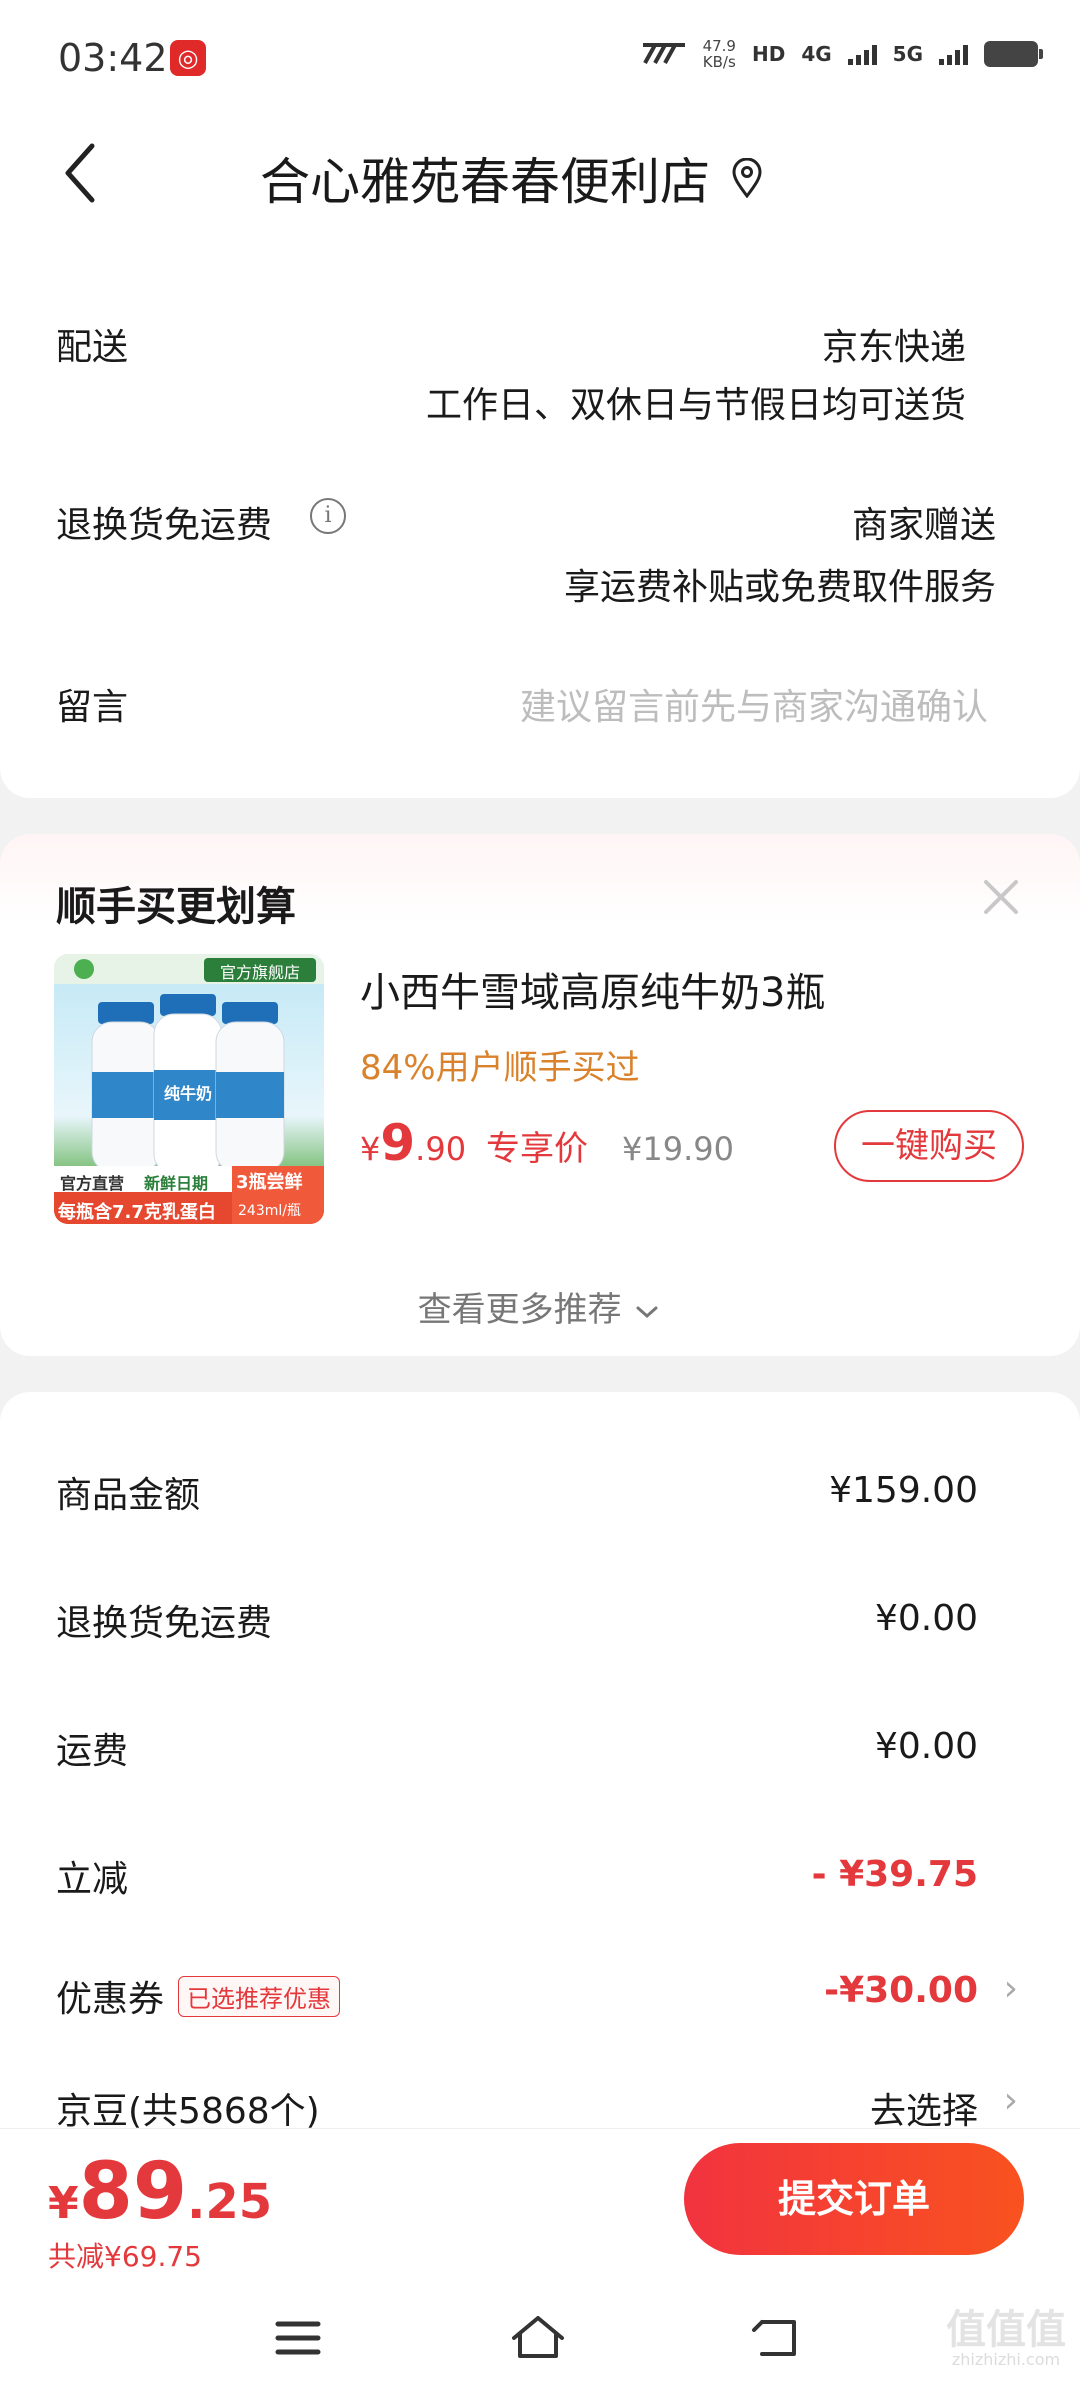  Describe the element at coordinates (160, 2192) in the screenshot. I see `total-price: ¥ 89 .25` at that location.